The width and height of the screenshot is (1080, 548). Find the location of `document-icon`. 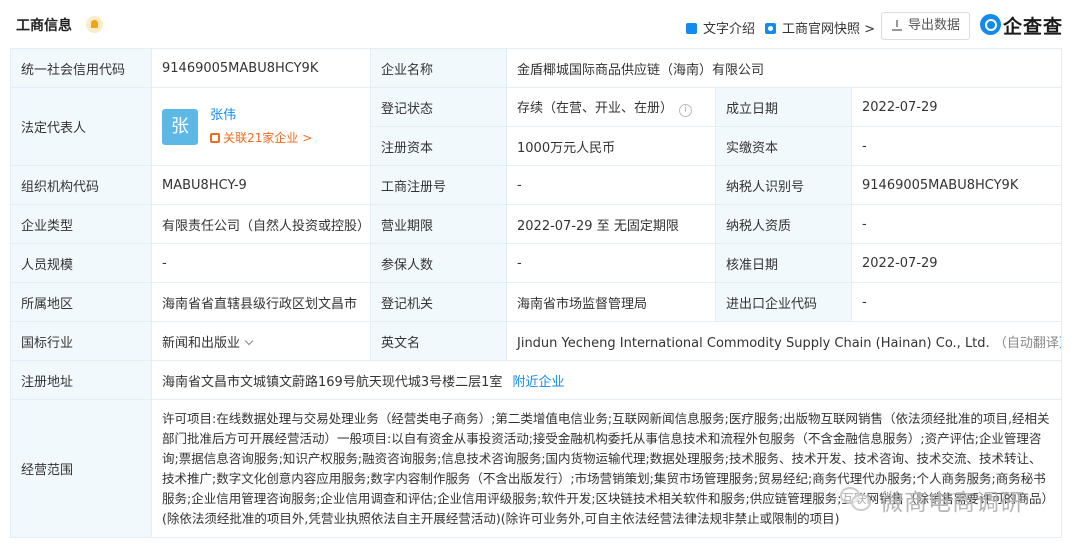

document-icon is located at coordinates (691, 28).